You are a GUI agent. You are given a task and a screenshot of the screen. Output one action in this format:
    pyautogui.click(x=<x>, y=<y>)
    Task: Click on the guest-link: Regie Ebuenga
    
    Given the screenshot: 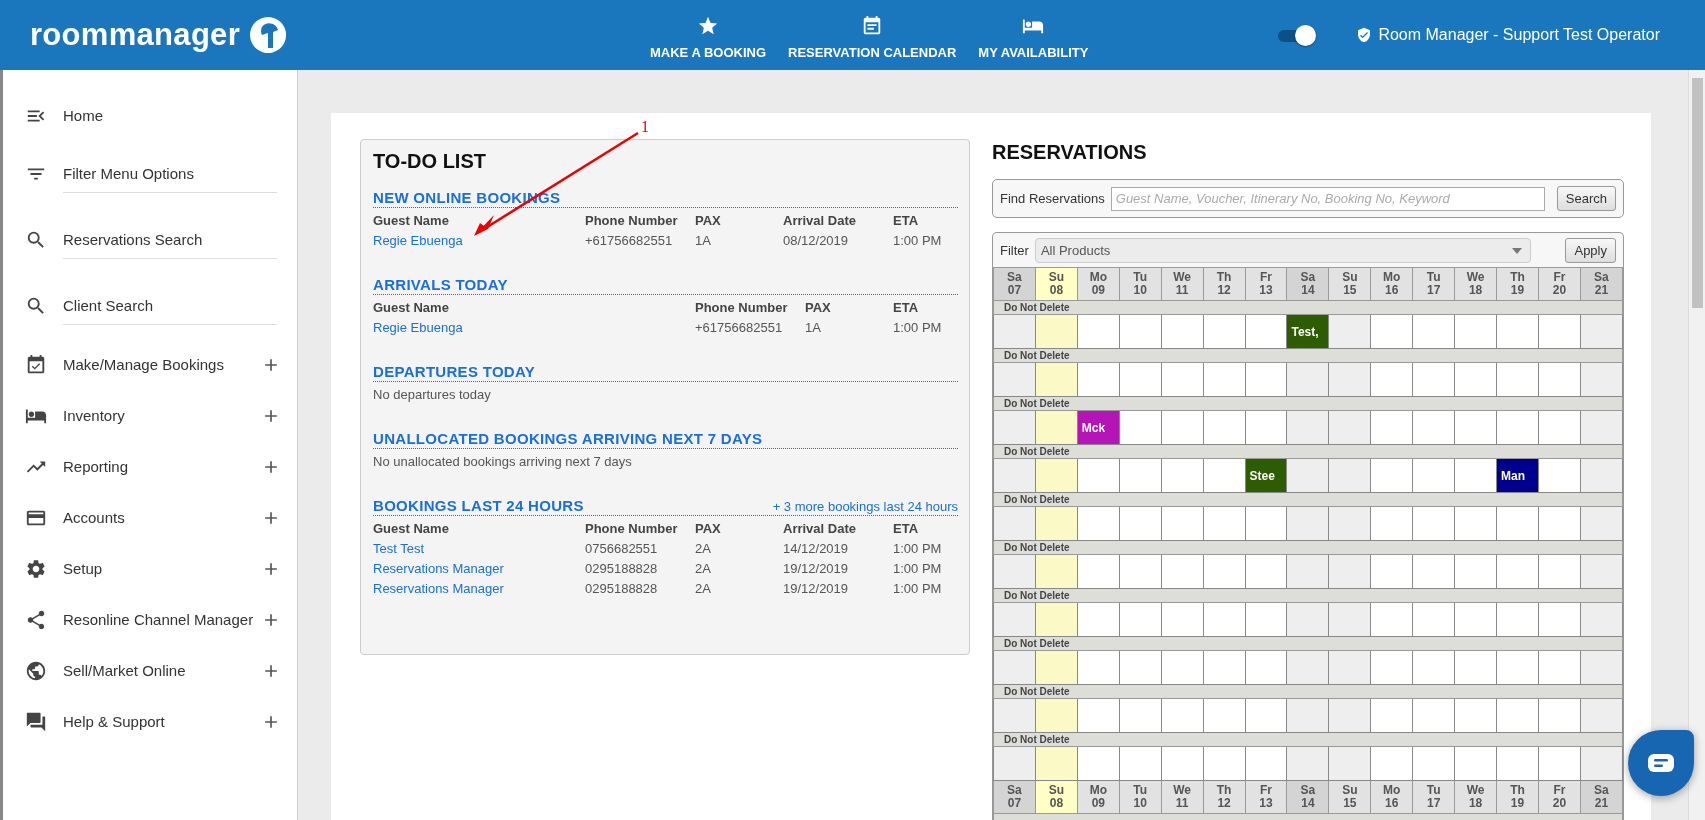 What is the action you would take?
    pyautogui.click(x=418, y=240)
    